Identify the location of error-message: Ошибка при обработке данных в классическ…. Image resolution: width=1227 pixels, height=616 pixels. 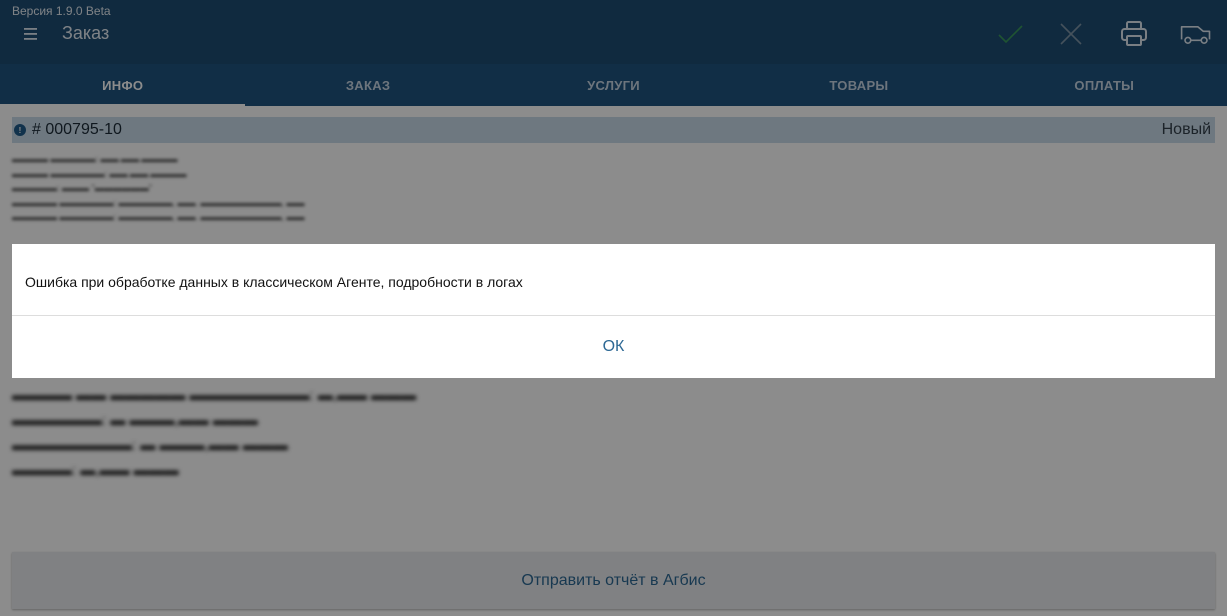
(274, 282).